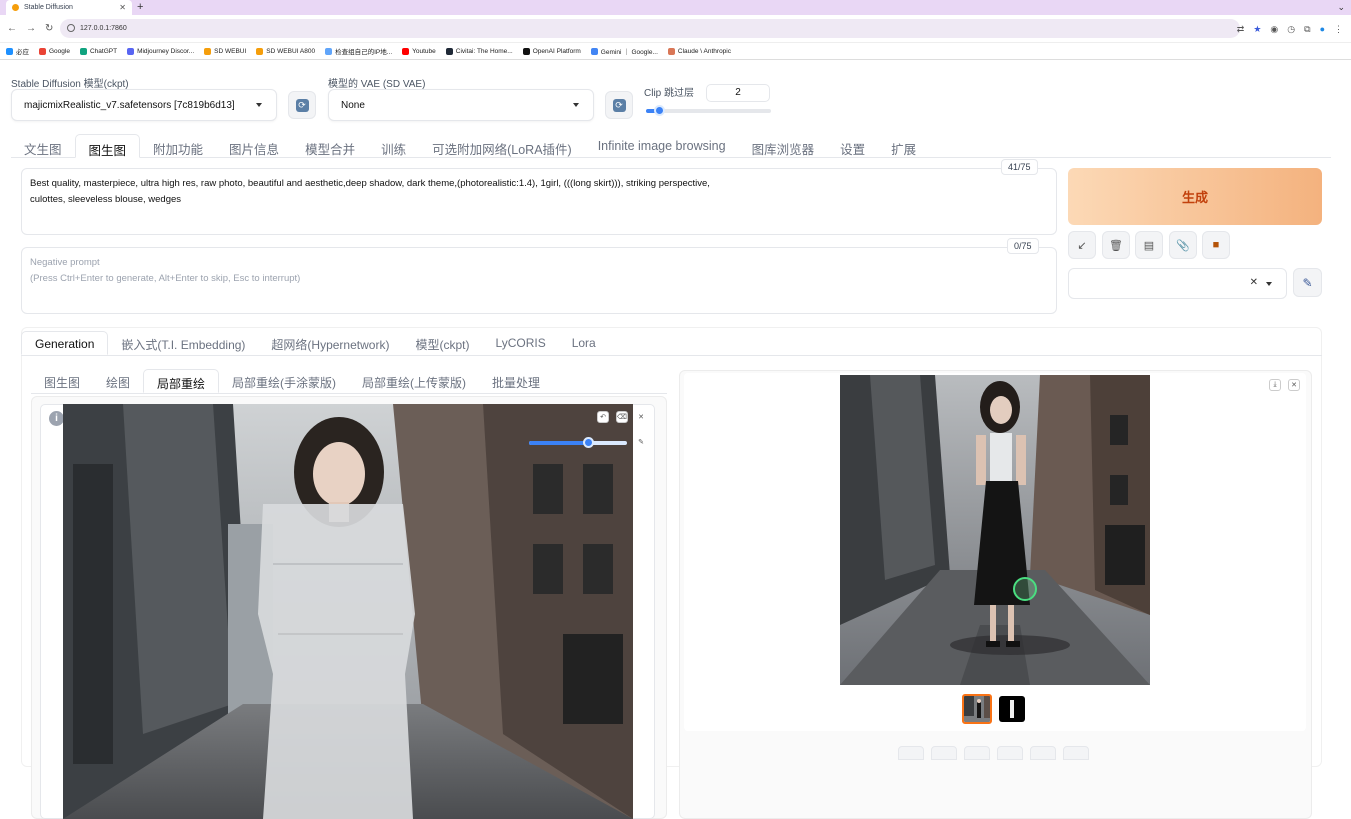 The width and height of the screenshot is (1351, 819). Describe the element at coordinates (1010, 753) in the screenshot. I see `send-to-img2img-button` at that location.